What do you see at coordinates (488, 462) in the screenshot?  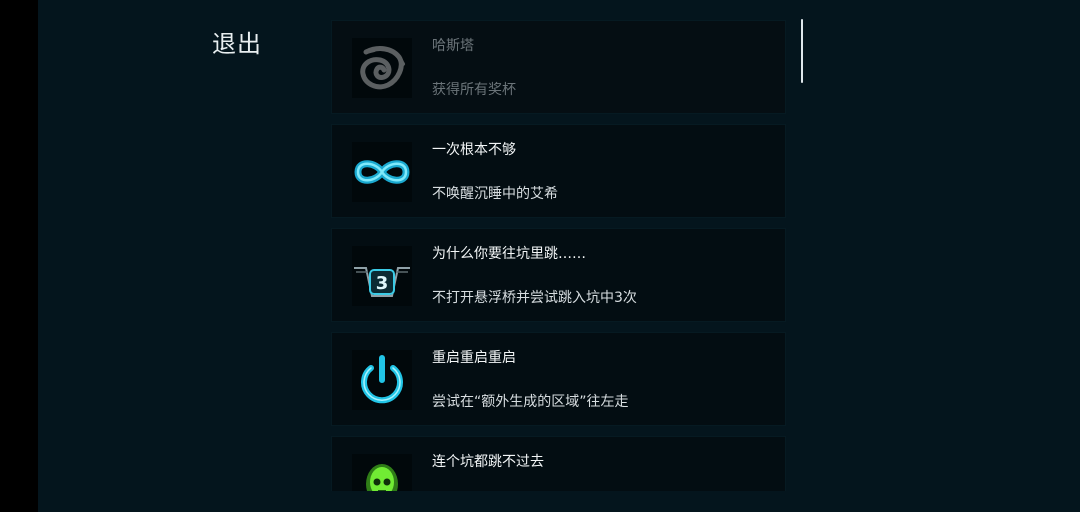 I see `achievement-title: 连个坑都跳不过去` at bounding box center [488, 462].